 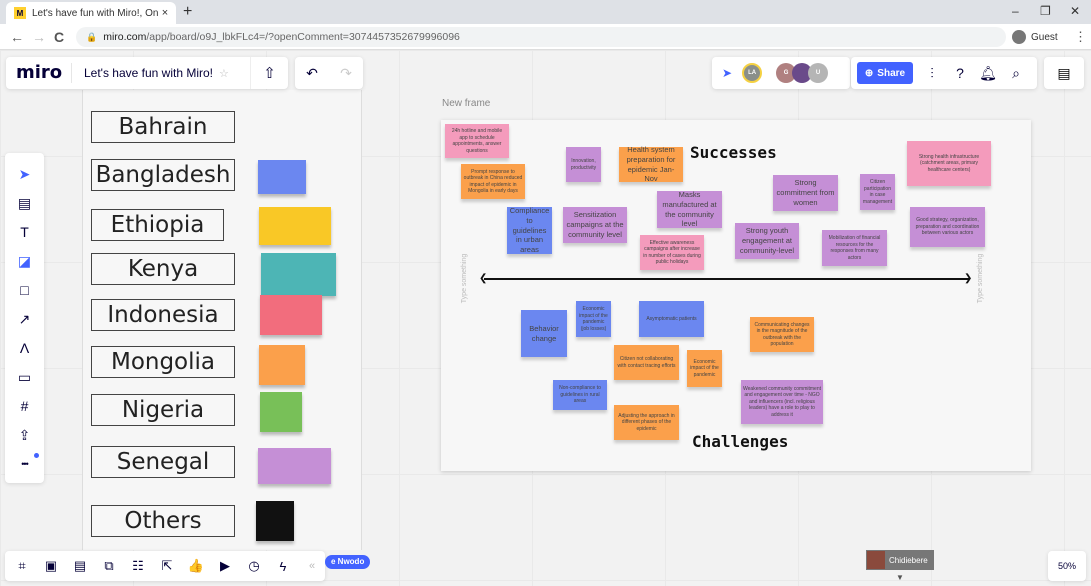 What do you see at coordinates (17, 37) in the screenshot?
I see `back-icon: ←` at bounding box center [17, 37].